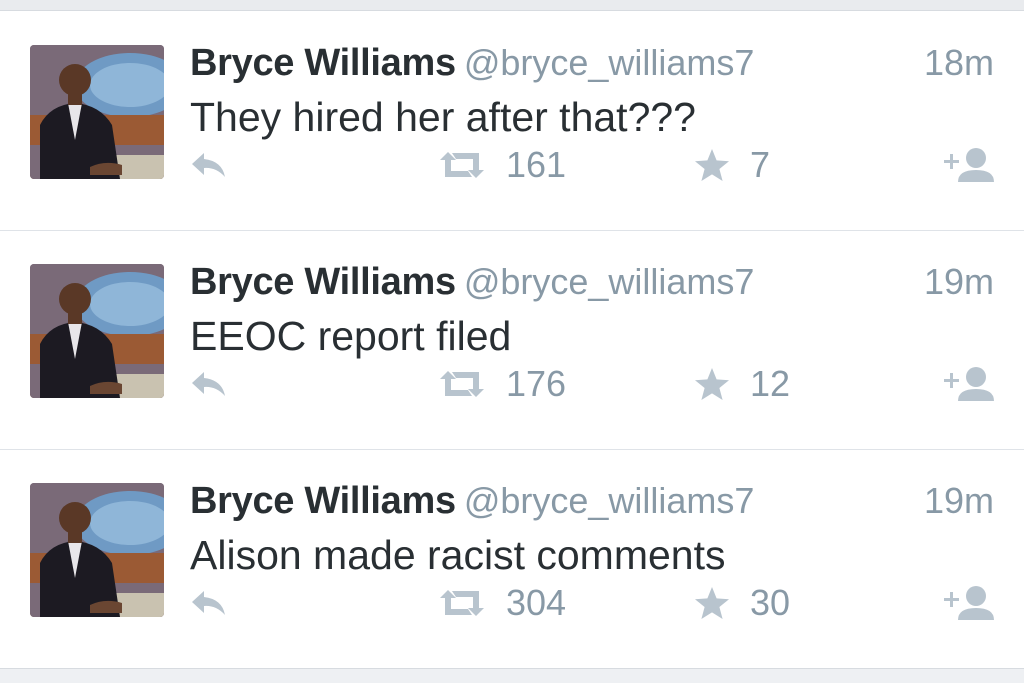  What do you see at coordinates (770, 602) in the screenshot?
I see `favorite-count: 30` at bounding box center [770, 602].